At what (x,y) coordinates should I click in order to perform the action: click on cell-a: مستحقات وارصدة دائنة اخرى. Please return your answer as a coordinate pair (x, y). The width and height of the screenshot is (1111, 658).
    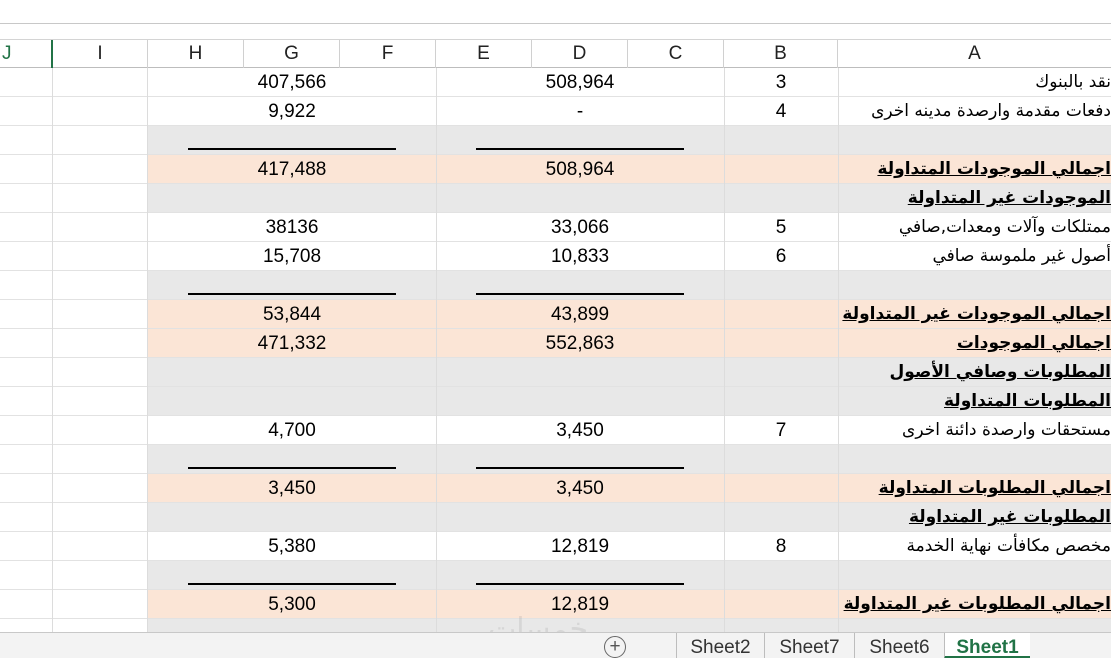
    Looking at the image, I should click on (891, 430).